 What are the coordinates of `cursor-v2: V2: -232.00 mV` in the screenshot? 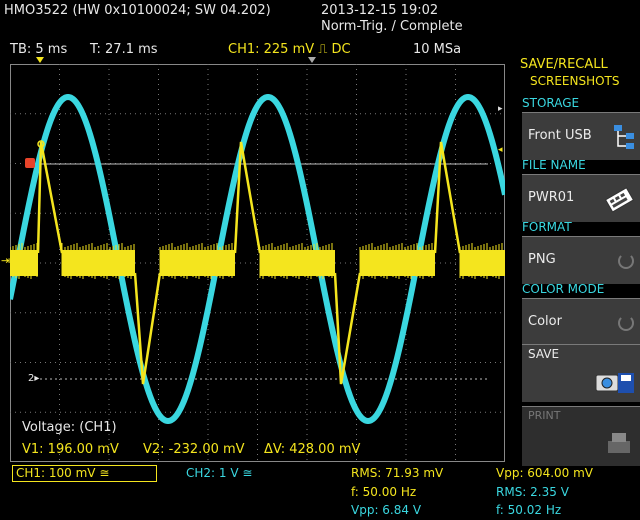 It's located at (194, 449).